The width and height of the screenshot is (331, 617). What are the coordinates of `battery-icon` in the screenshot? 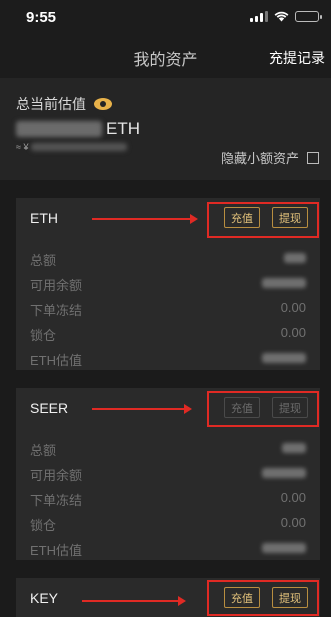 It's located at (308, 16).